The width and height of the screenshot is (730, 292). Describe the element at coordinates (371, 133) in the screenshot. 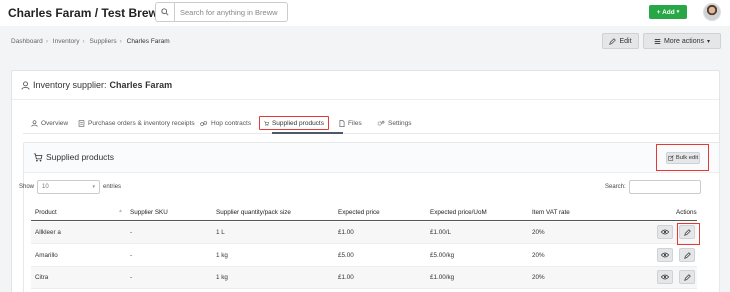

I see `tabs-divider` at that location.